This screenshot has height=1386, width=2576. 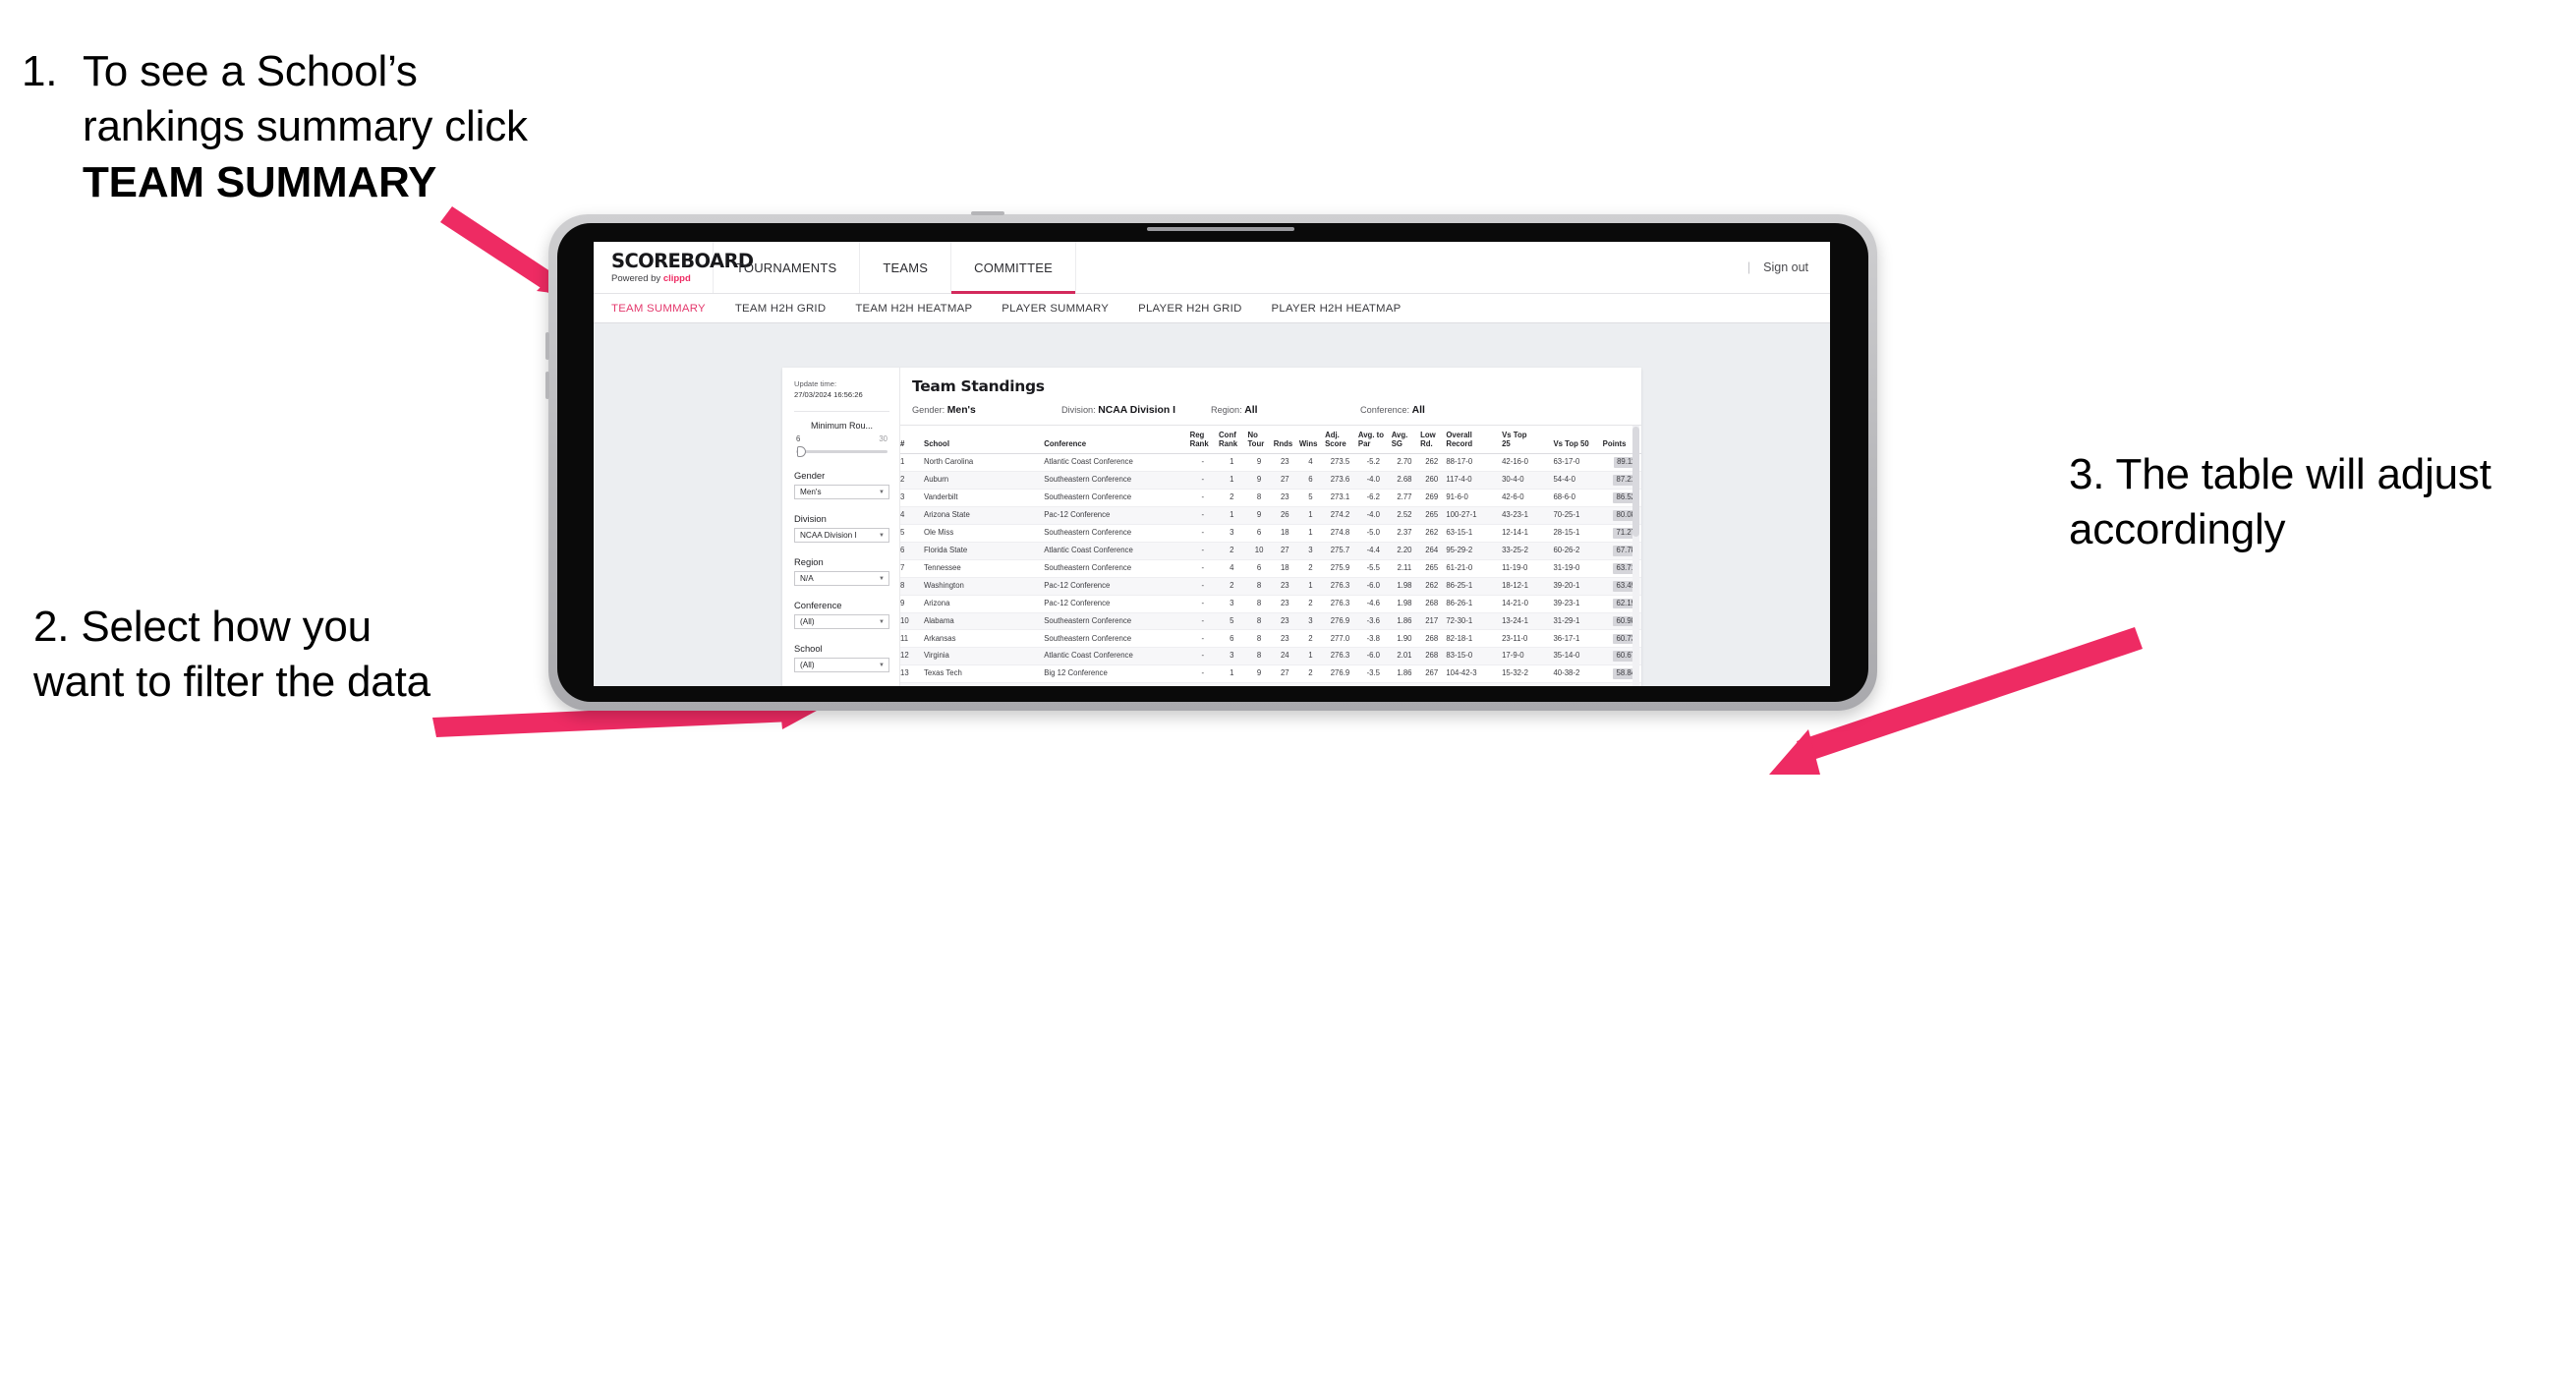 I want to click on cell-school: North Carolina, so click(x=984, y=463).